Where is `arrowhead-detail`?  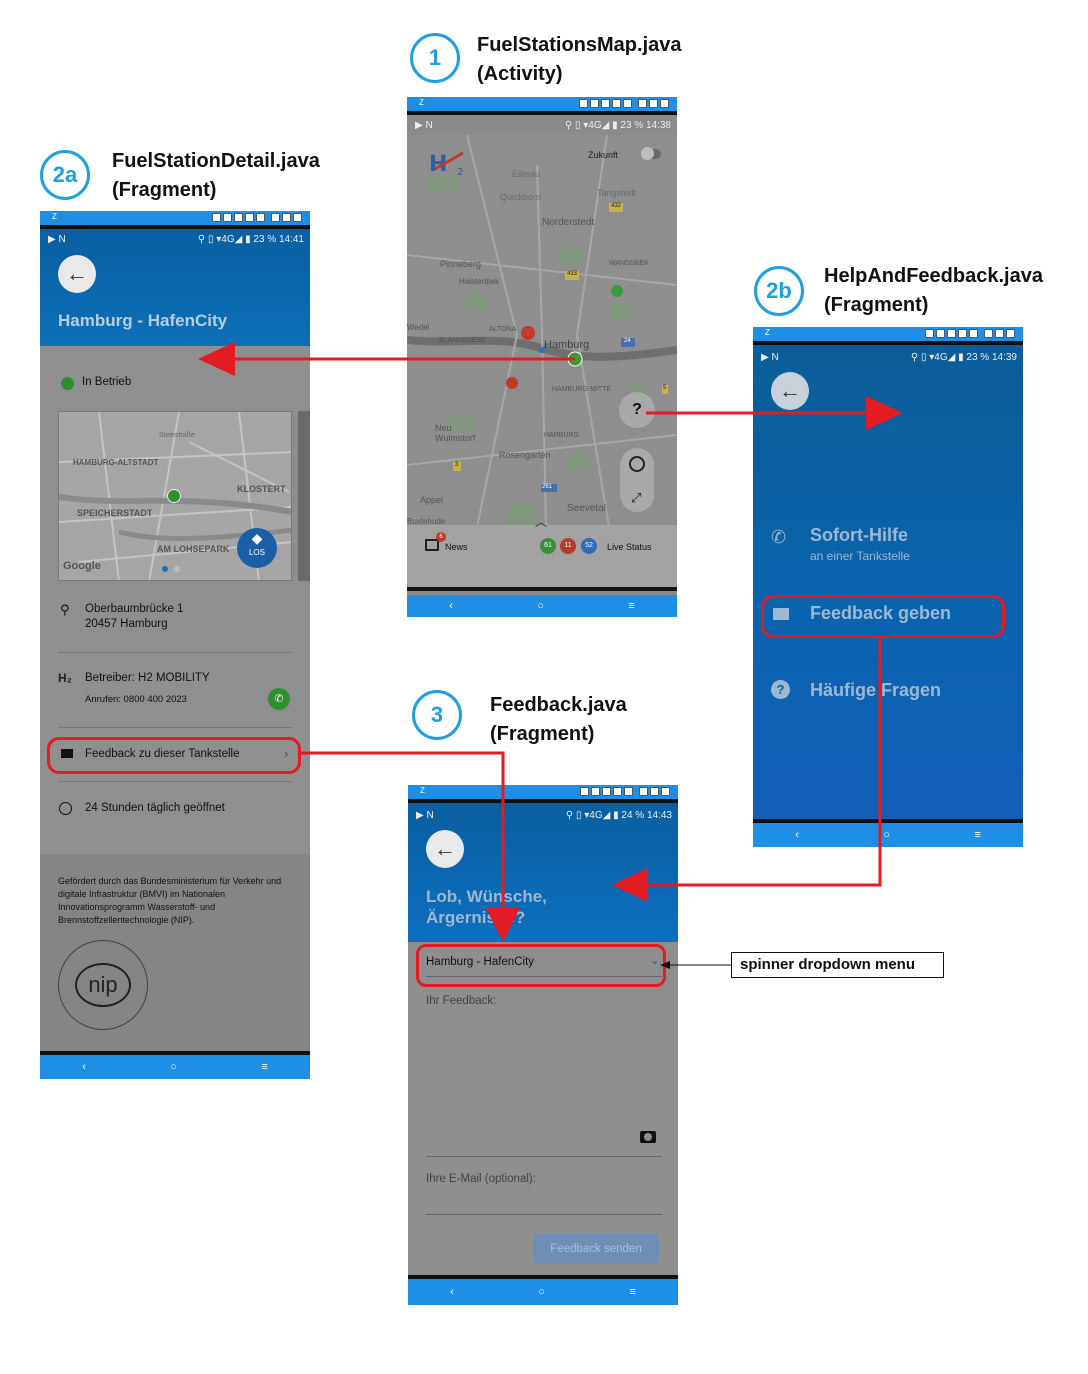
arrowhead-detail is located at coordinates (216, 359).